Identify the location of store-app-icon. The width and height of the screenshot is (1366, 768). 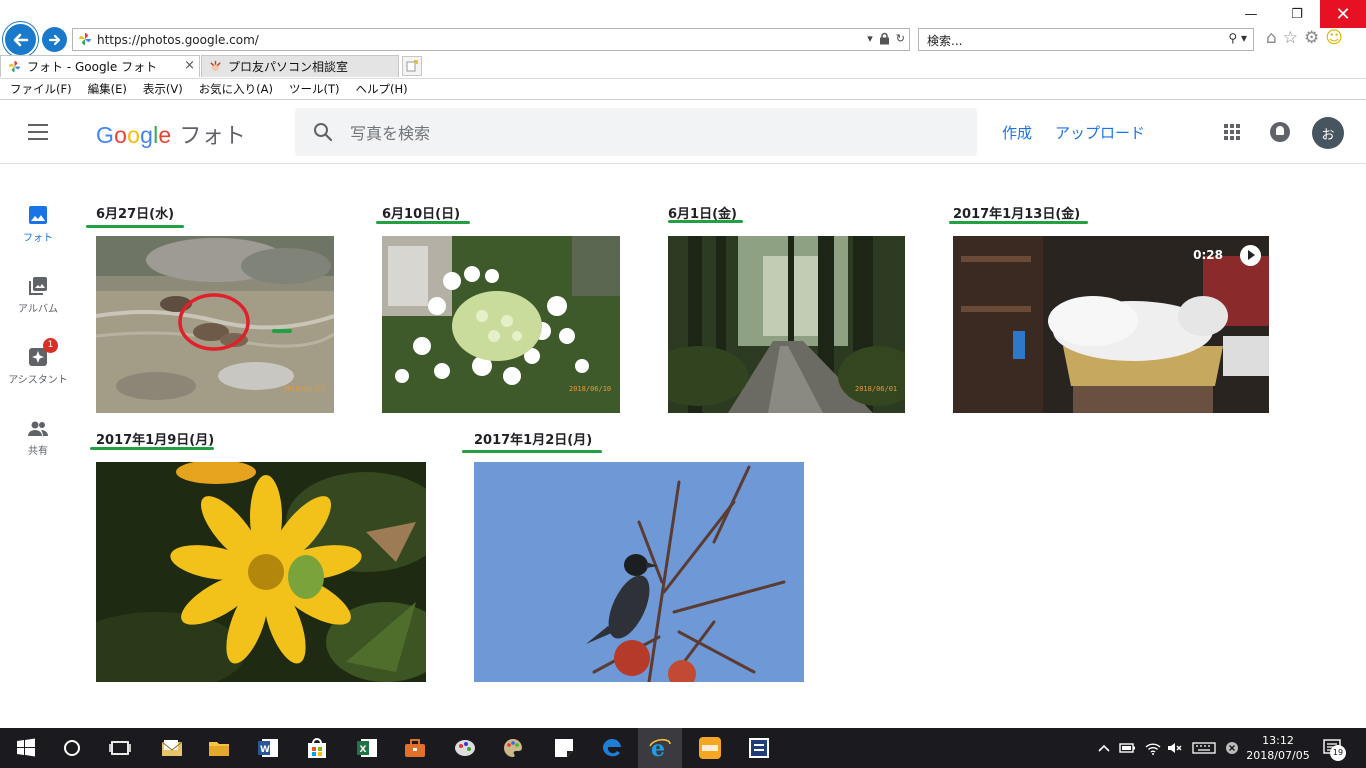
(317, 748).